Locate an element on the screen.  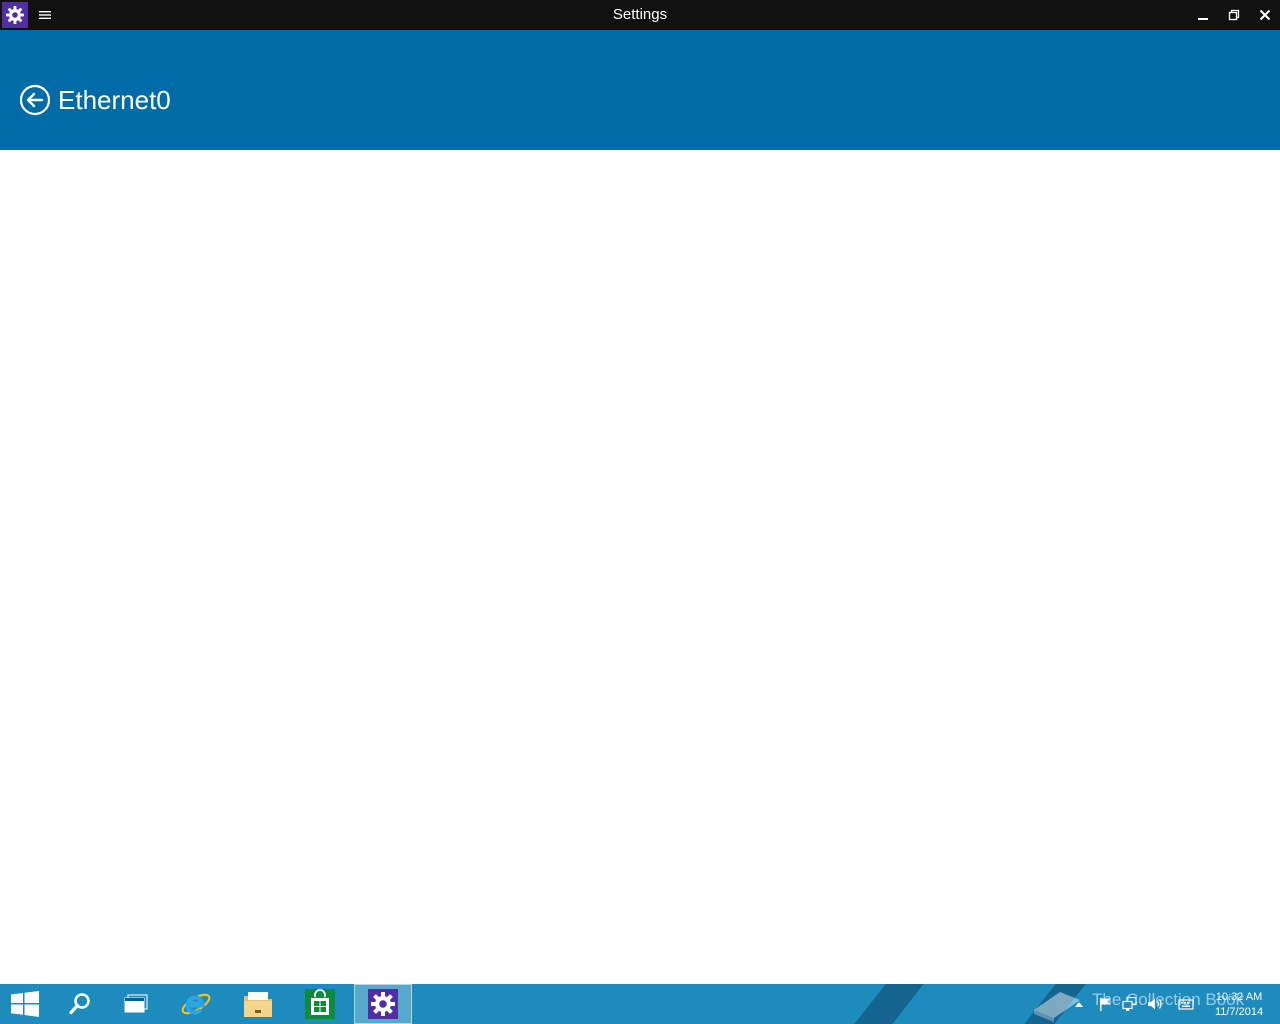
task-view-icon is located at coordinates (136, 1003).